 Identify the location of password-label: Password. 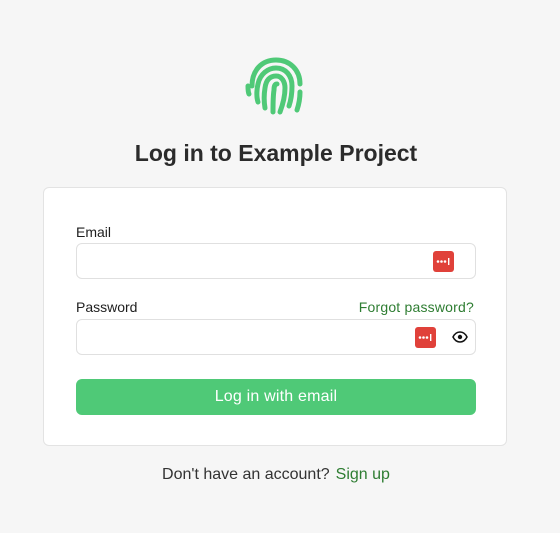
(107, 307).